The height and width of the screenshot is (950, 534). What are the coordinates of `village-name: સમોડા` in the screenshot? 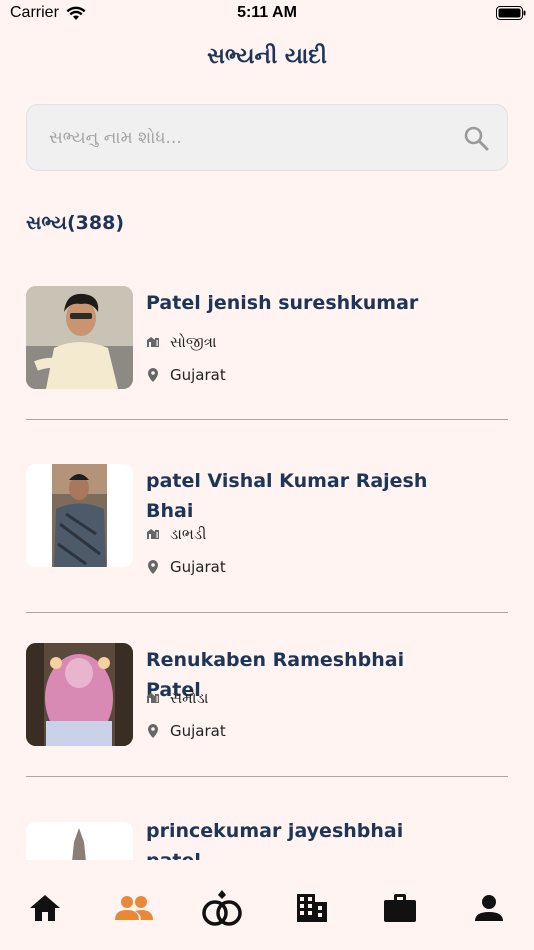 It's located at (189, 698).